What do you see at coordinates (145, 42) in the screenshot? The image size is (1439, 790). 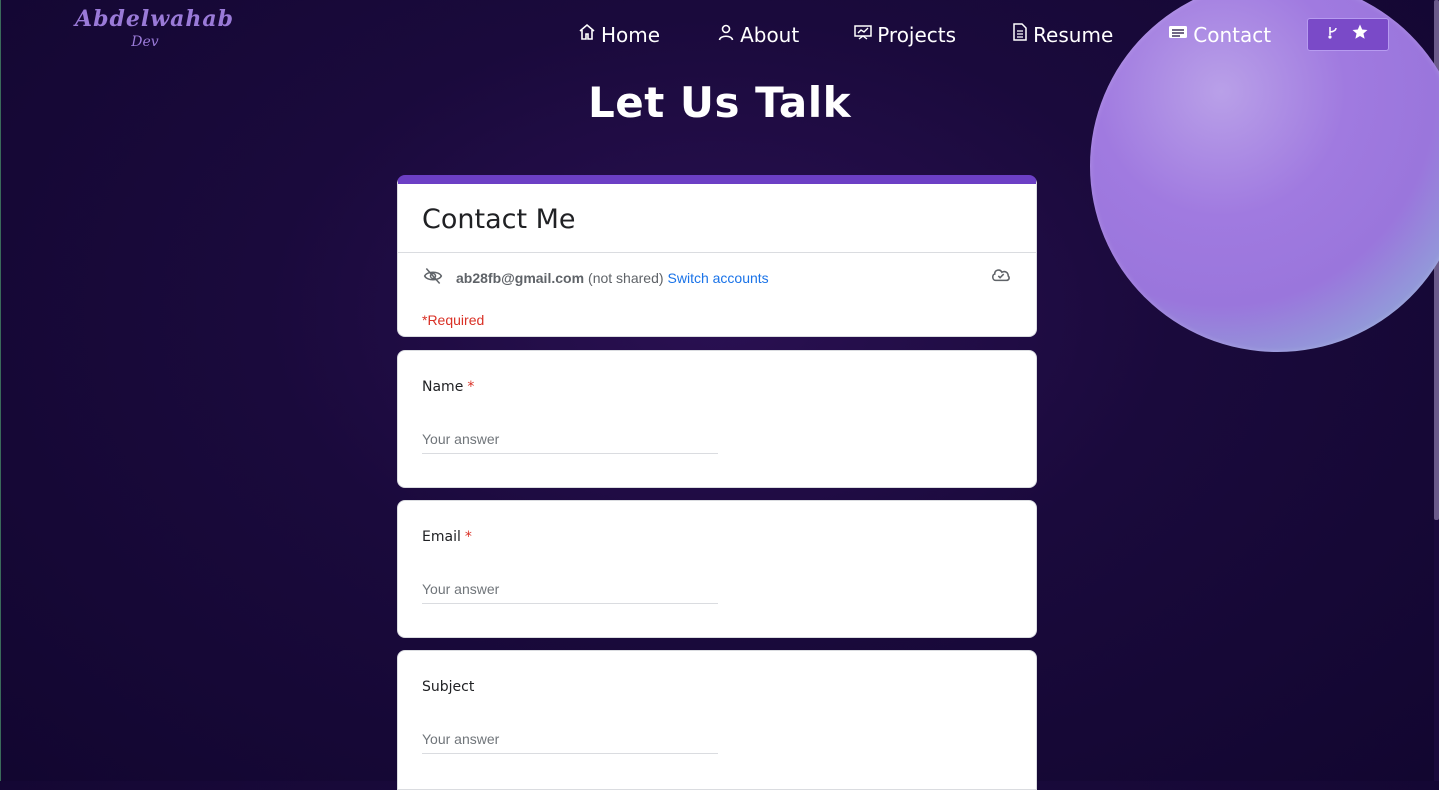 I see `logo-subtitle: Dev` at bounding box center [145, 42].